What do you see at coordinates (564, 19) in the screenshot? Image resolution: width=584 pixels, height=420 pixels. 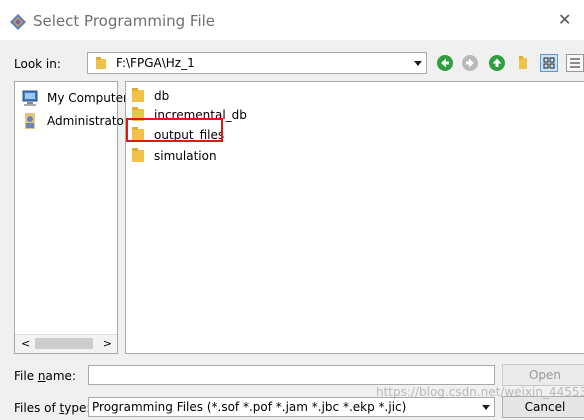 I see `close-icon: ✕` at bounding box center [564, 19].